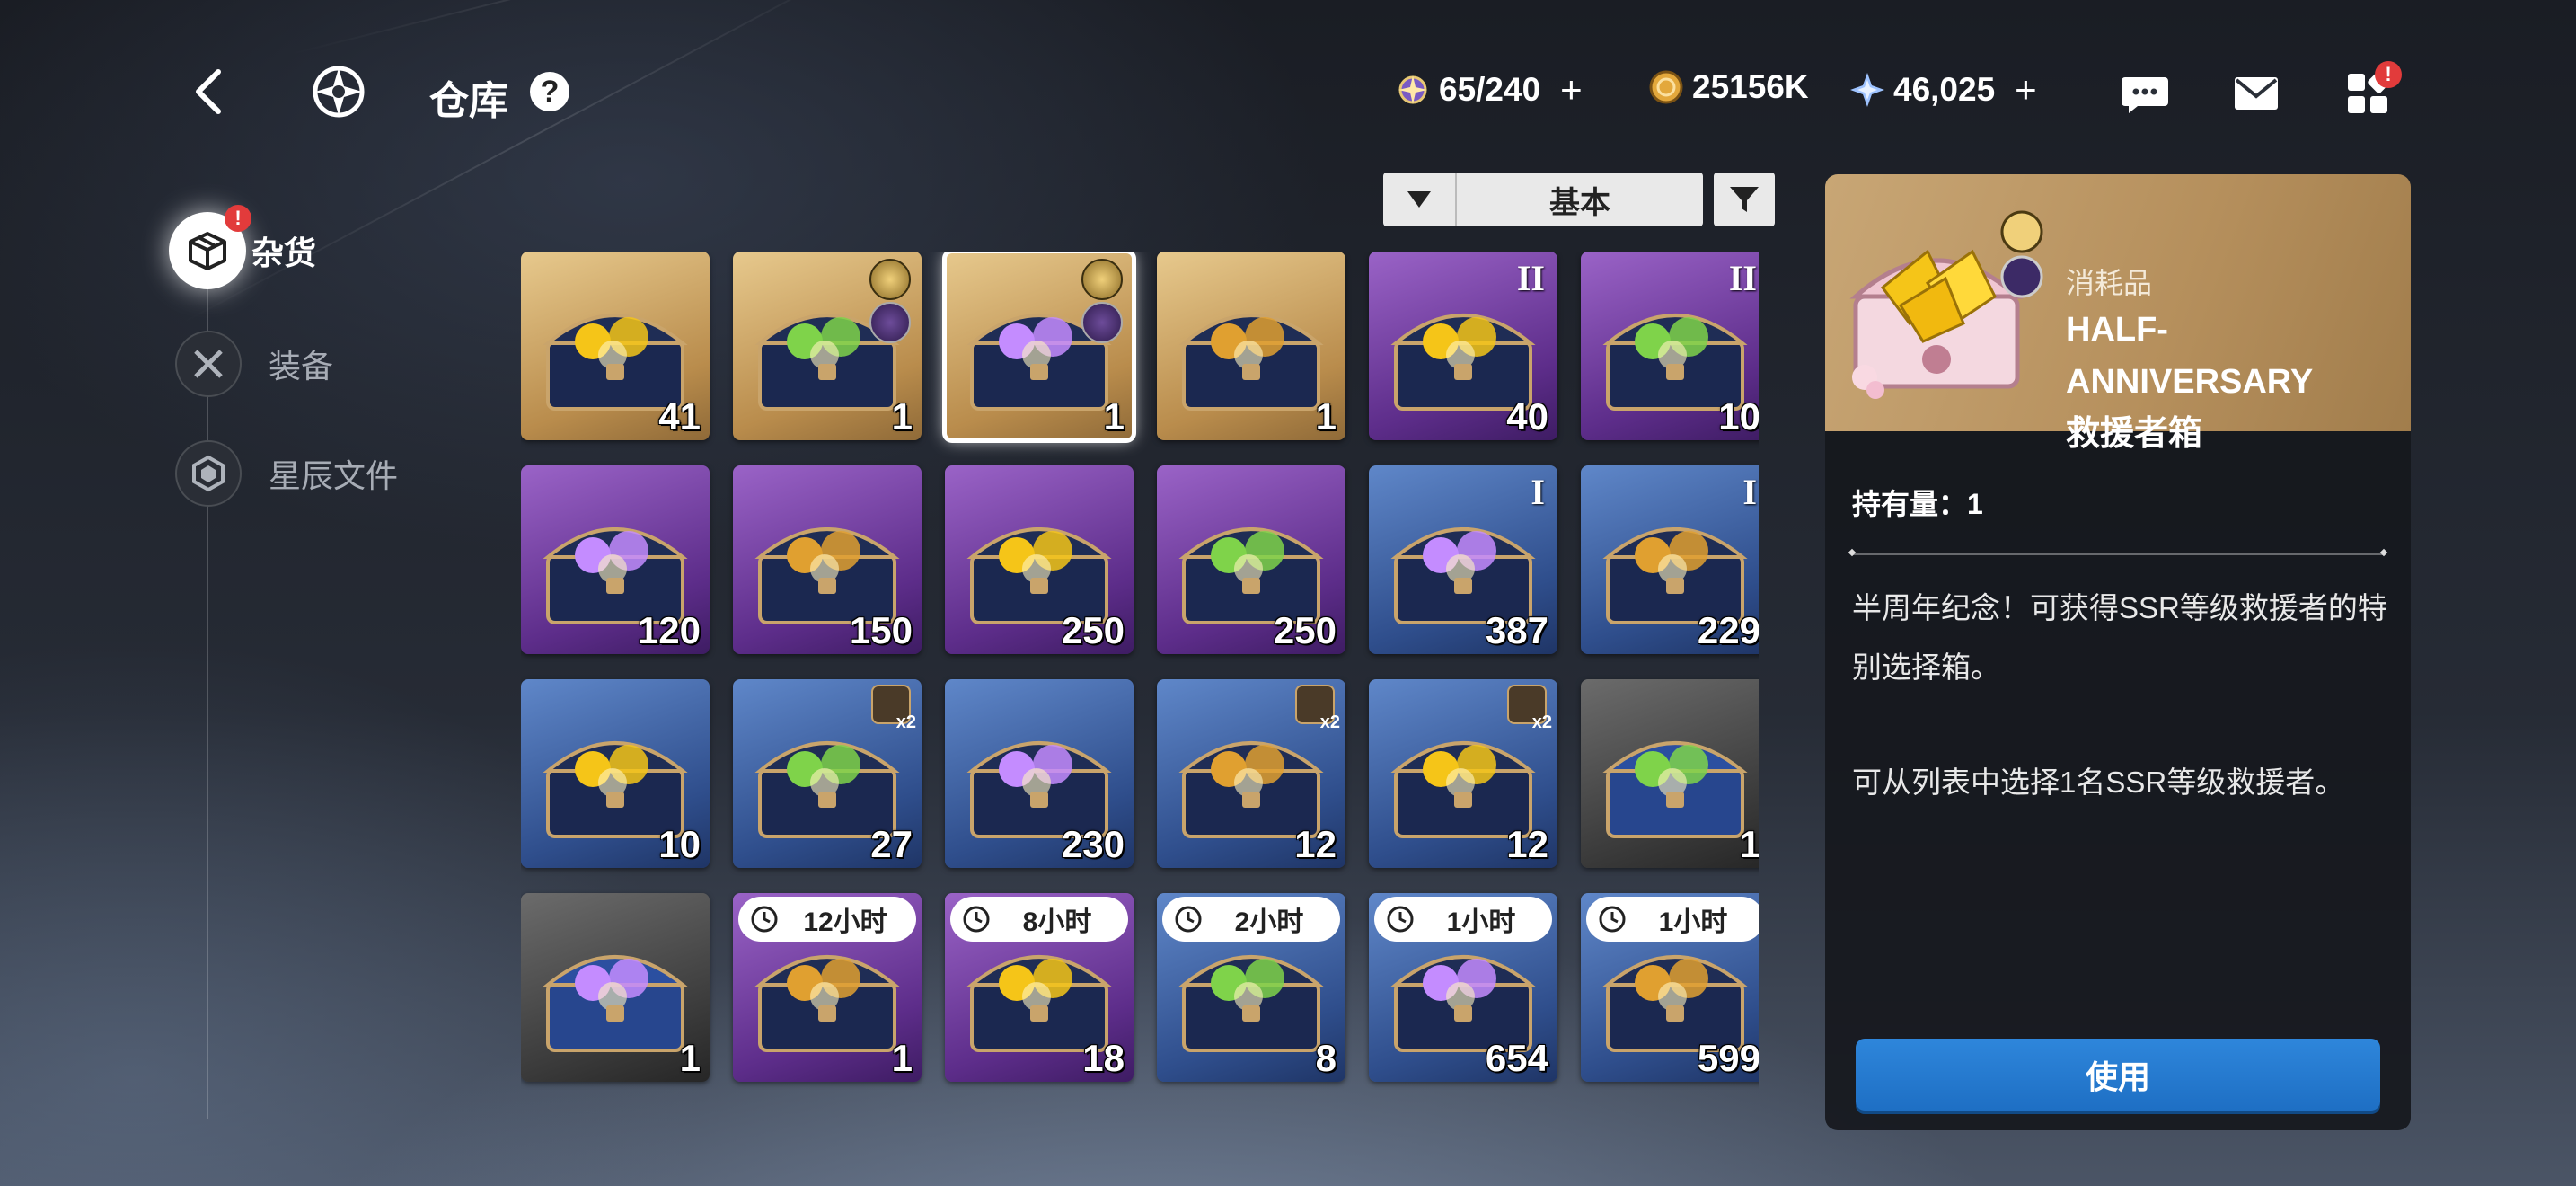 This screenshot has height=1186, width=2576. I want to click on item-count: 41, so click(679, 416).